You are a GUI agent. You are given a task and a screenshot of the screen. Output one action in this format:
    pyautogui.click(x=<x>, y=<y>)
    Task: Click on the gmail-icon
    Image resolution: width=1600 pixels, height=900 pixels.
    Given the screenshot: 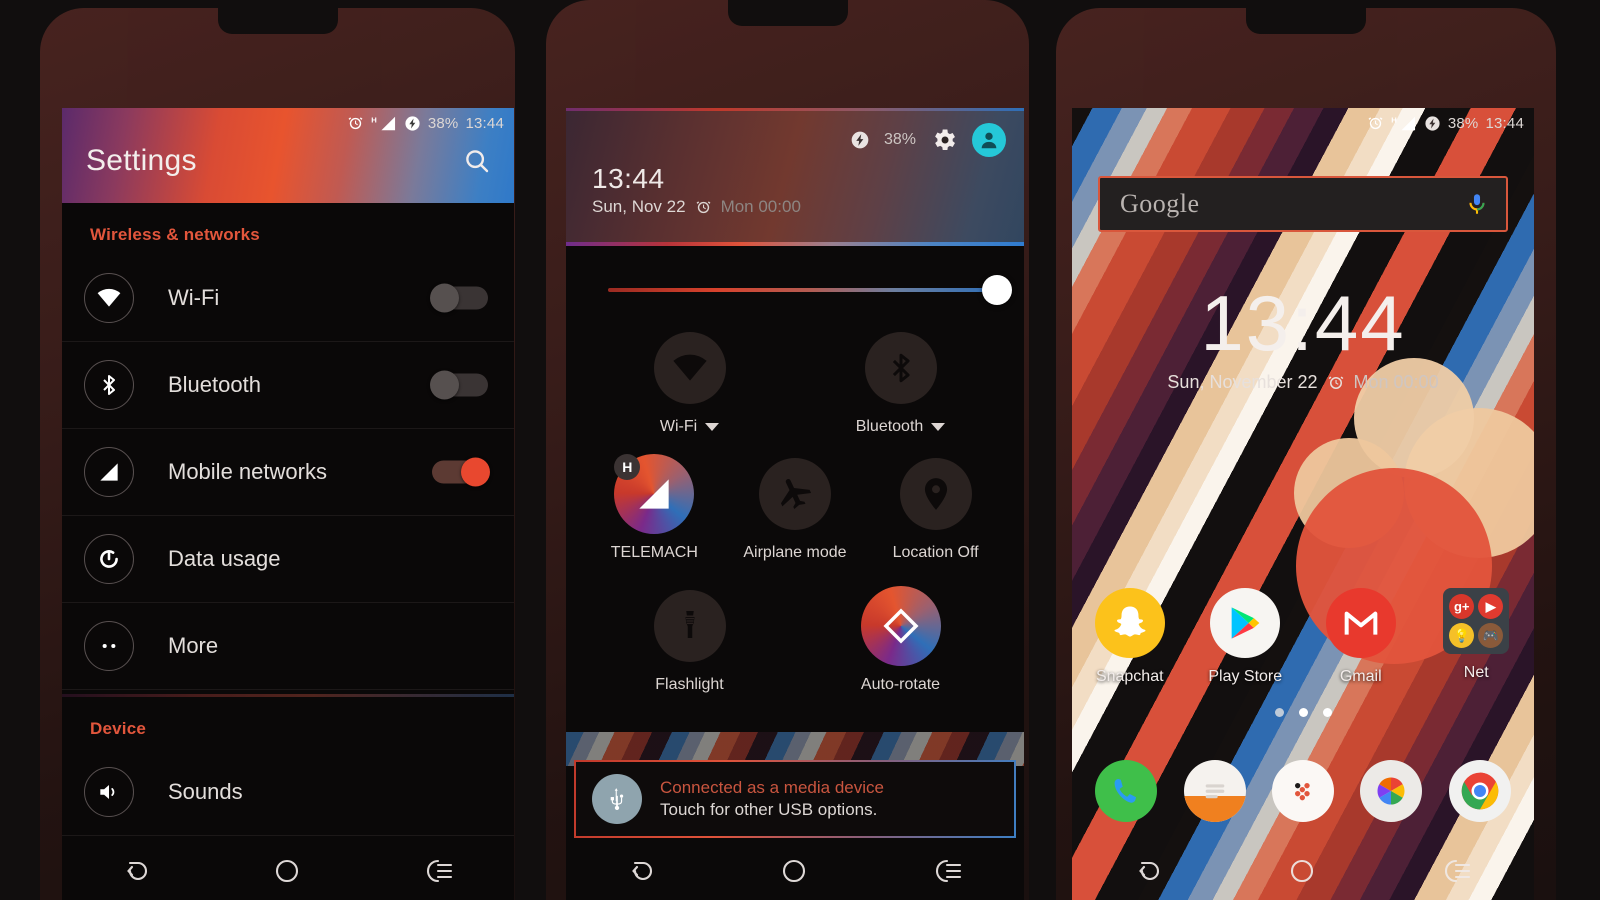 What is the action you would take?
    pyautogui.click(x=1360, y=623)
    